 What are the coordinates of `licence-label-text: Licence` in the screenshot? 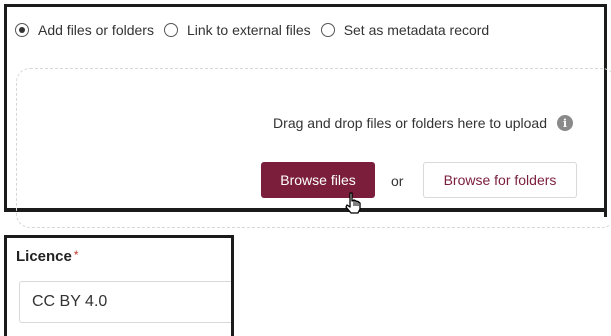 It's located at (44, 256).